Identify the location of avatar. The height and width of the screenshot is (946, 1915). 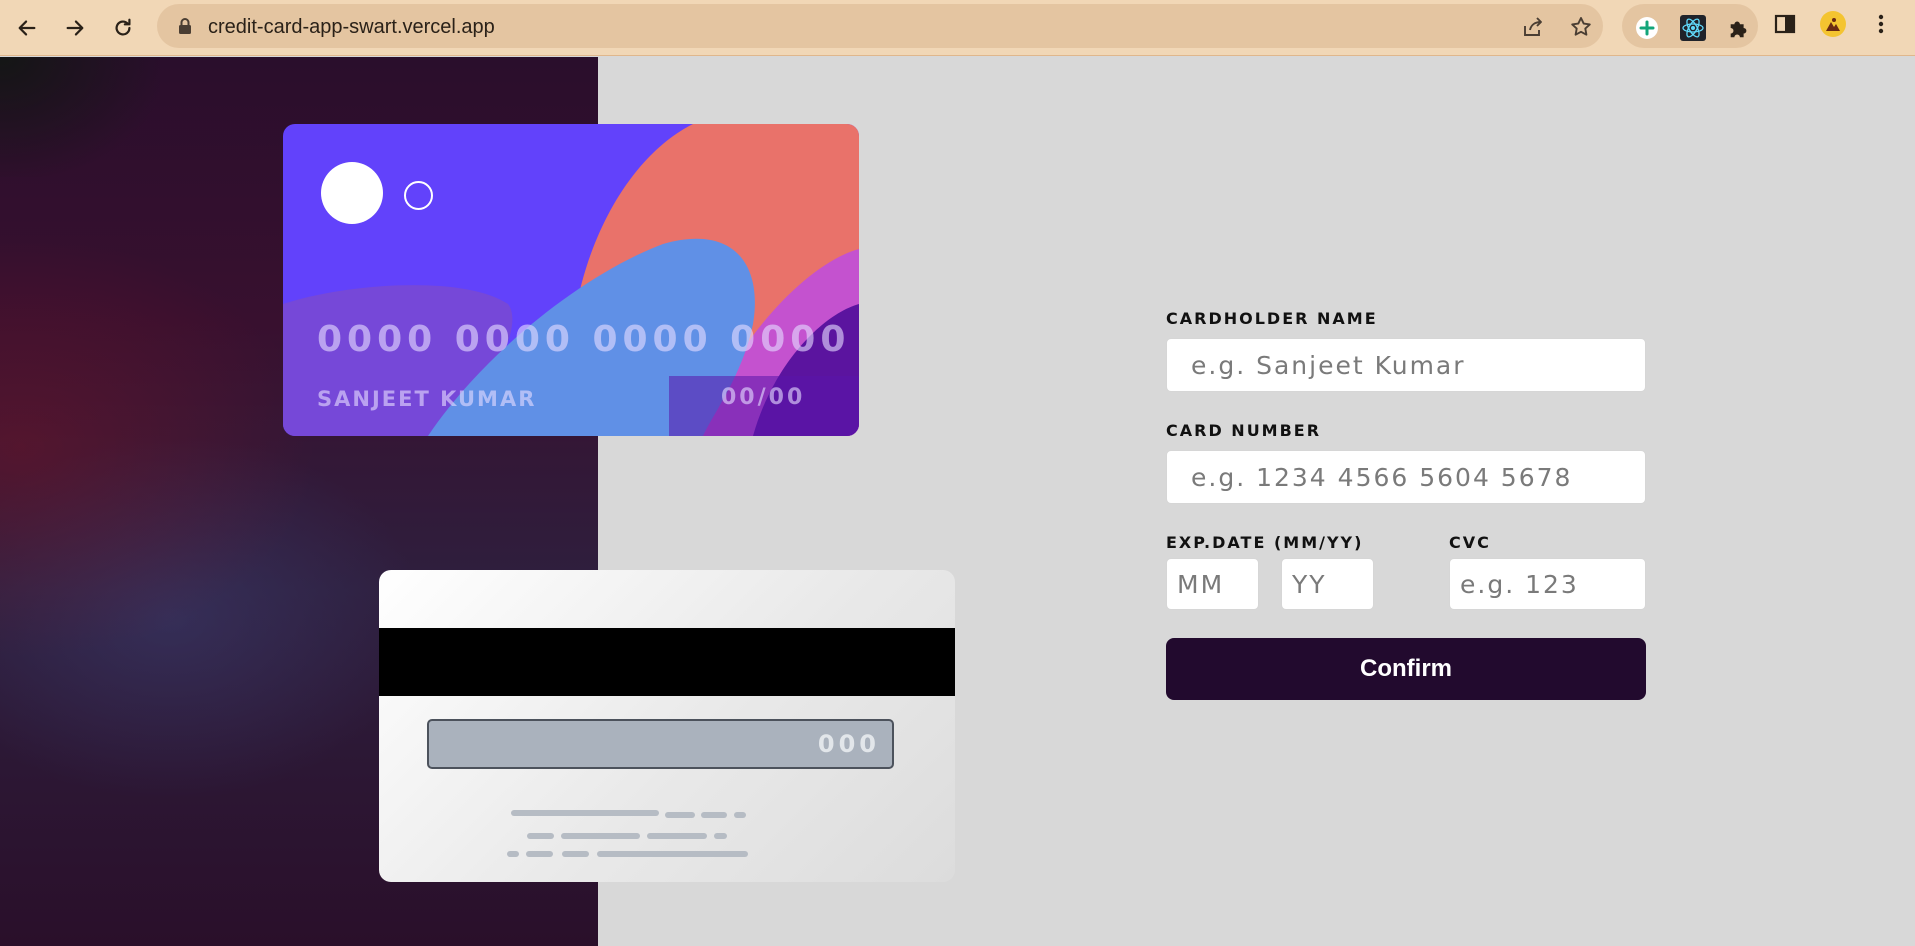
(1833, 24).